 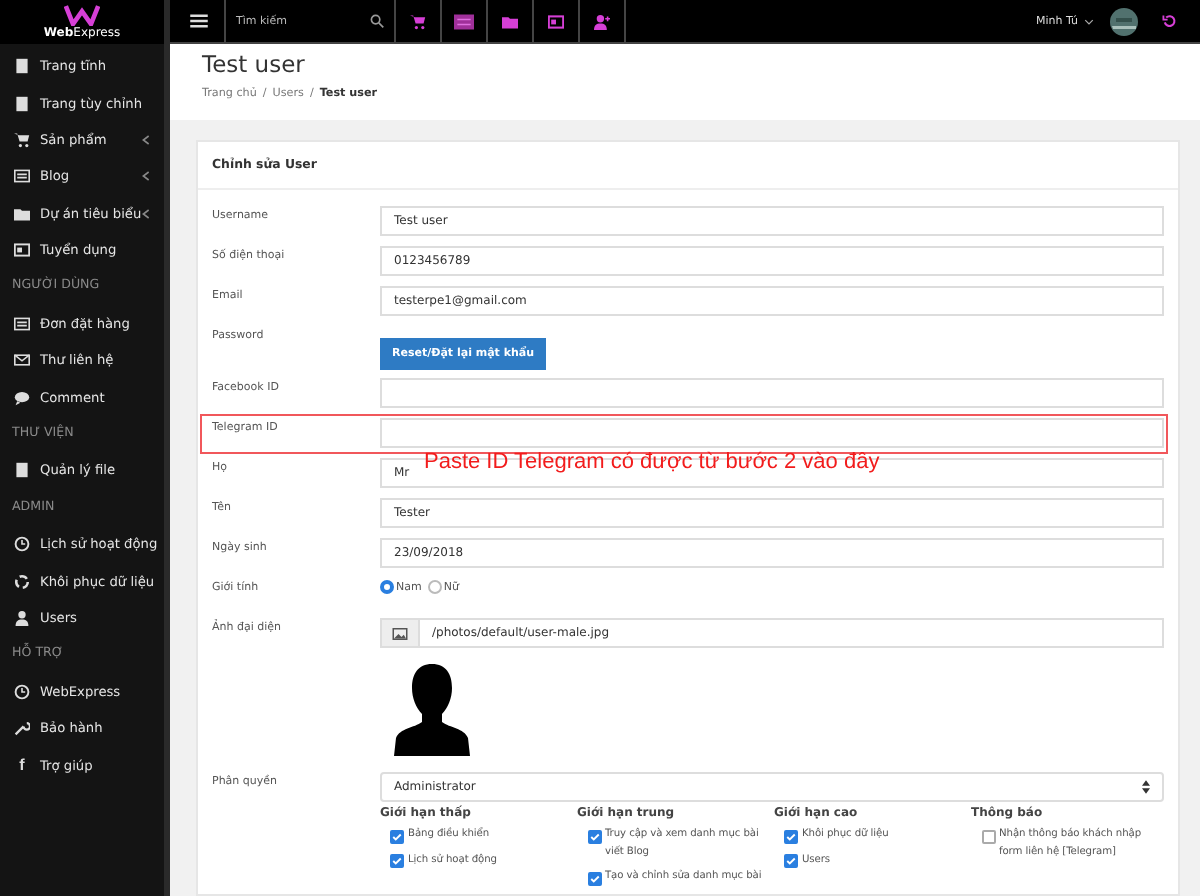 What do you see at coordinates (400, 633) in the screenshot?
I see `image-icon` at bounding box center [400, 633].